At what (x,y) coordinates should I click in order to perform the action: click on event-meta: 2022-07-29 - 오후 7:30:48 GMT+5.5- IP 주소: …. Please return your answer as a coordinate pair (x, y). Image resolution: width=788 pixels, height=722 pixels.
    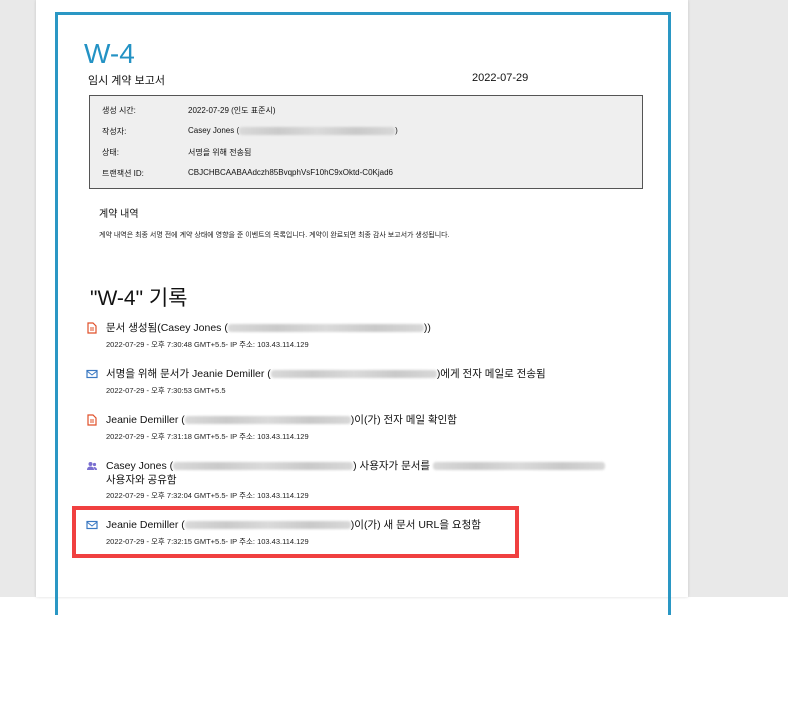
    Looking at the image, I should click on (207, 344).